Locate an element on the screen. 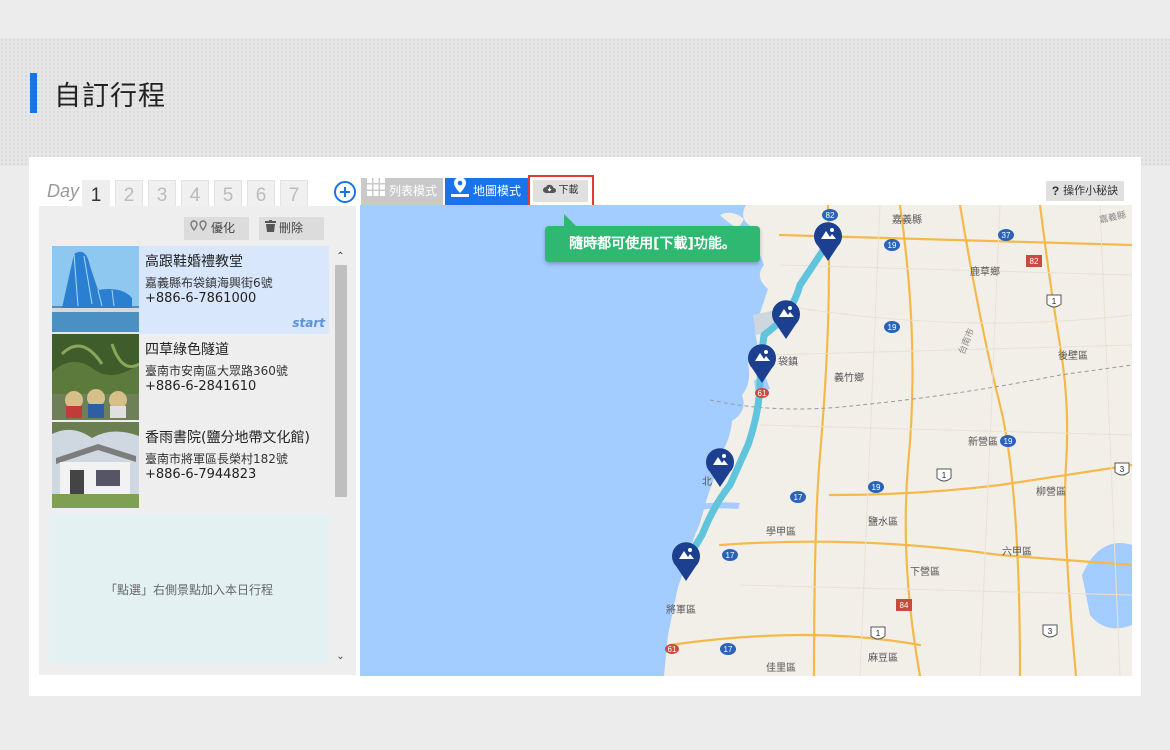  start-badge: start is located at coordinates (308, 323).